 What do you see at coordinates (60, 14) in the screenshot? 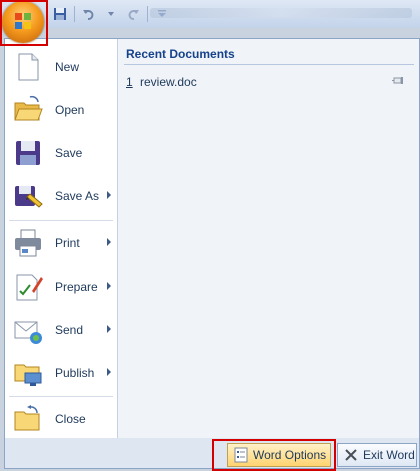
I see `qat-save-icon` at bounding box center [60, 14].